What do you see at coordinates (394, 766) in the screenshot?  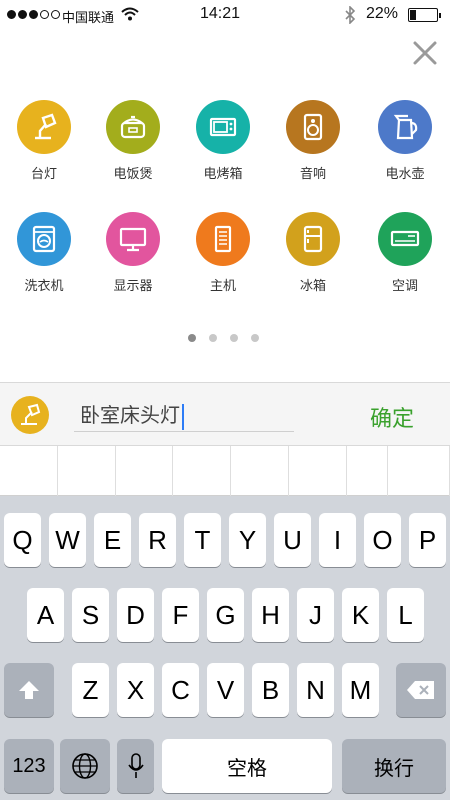 I see `return-key: 换行` at bounding box center [394, 766].